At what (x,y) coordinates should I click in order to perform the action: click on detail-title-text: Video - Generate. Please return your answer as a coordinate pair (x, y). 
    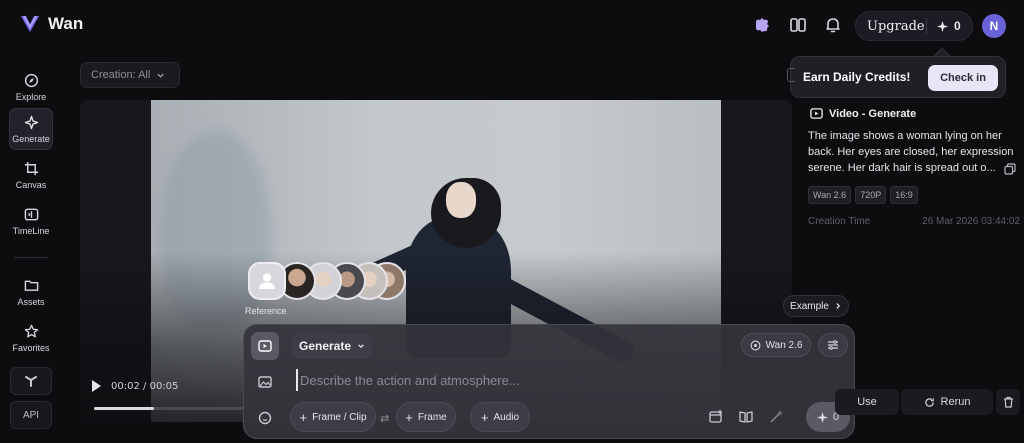
    Looking at the image, I should click on (873, 113).